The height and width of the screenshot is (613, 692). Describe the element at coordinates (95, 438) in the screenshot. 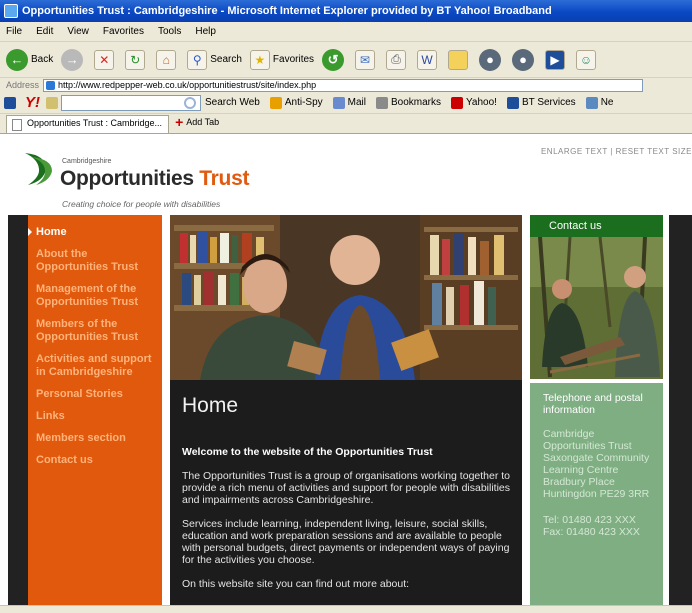

I see `nav-members-section: Members section` at that location.